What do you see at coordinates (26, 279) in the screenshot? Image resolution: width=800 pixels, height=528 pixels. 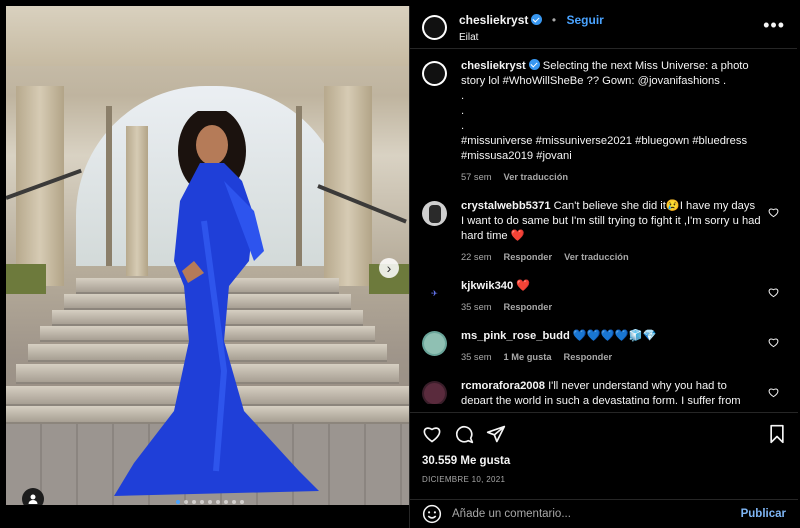 I see `photo-grass` at bounding box center [26, 279].